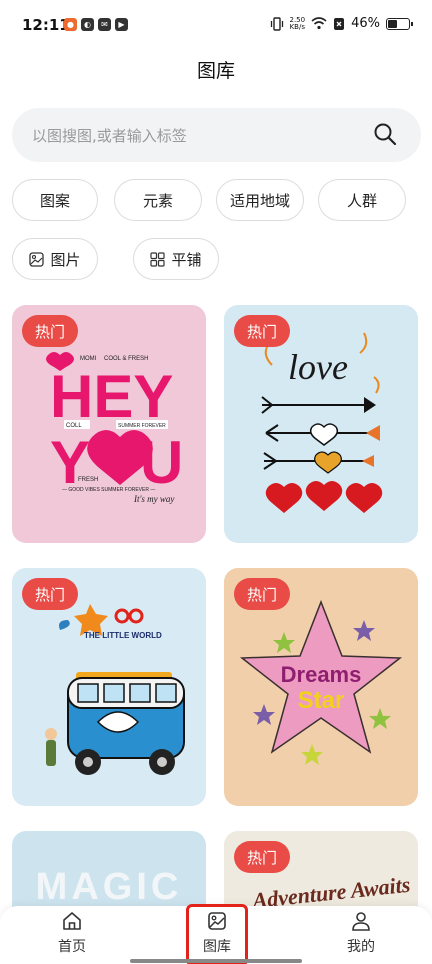 Image resolution: width=432 pixels, height=964 pixels. What do you see at coordinates (72, 947) in the screenshot?
I see `nav-label: 首页` at bounding box center [72, 947].